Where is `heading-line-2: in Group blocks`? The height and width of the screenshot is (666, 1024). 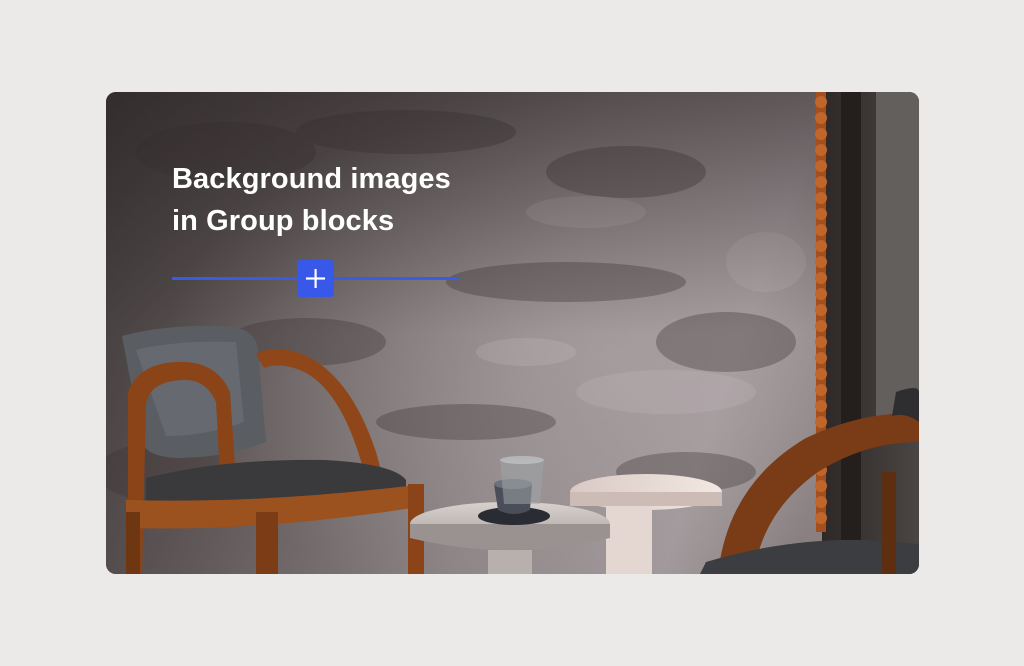
heading-line-2: in Group blocks is located at coordinates (283, 221).